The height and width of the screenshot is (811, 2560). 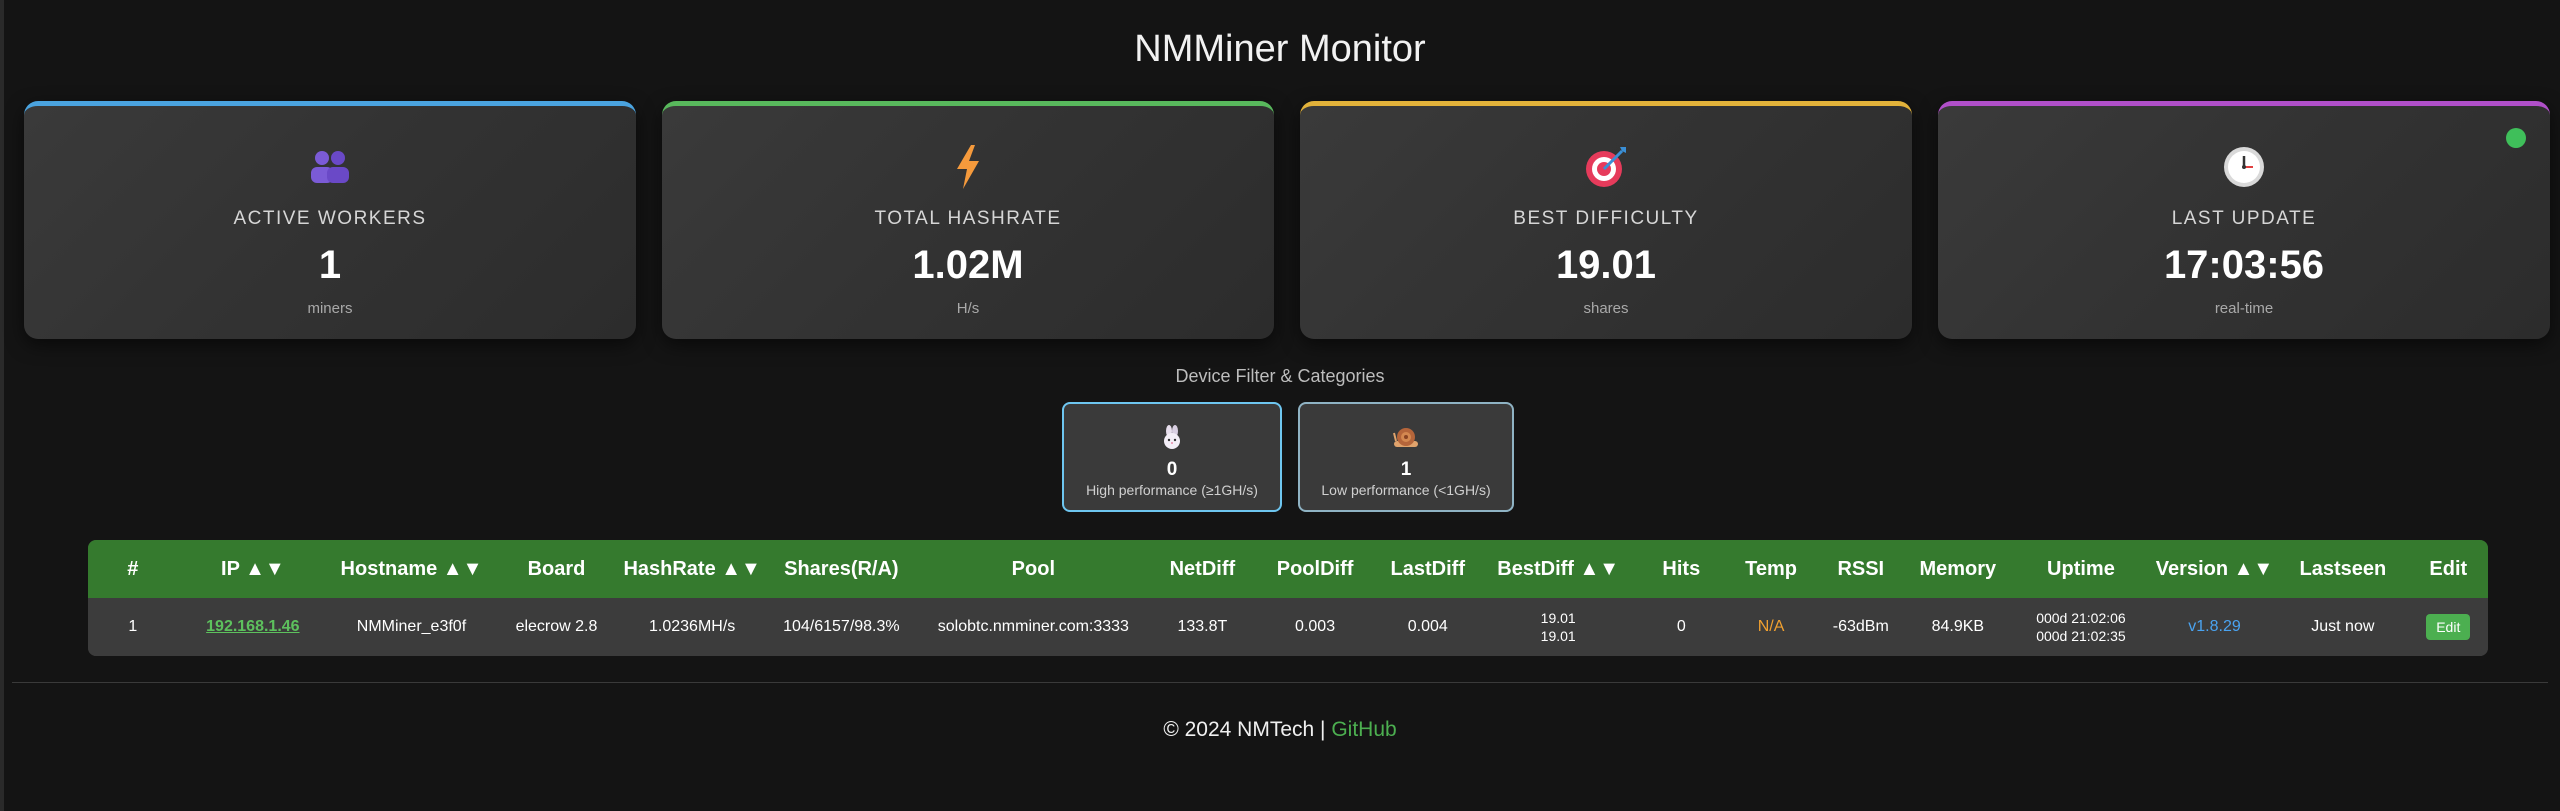 I want to click on col-pooldiff: PoolDiff, so click(x=1315, y=568).